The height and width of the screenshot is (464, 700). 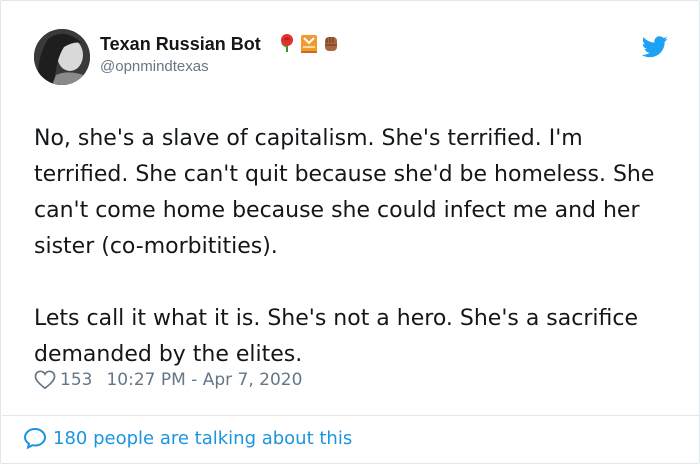 What do you see at coordinates (204, 380) in the screenshot?
I see `tweet-timestamp: 10:27 PM - Apr 7, 2020` at bounding box center [204, 380].